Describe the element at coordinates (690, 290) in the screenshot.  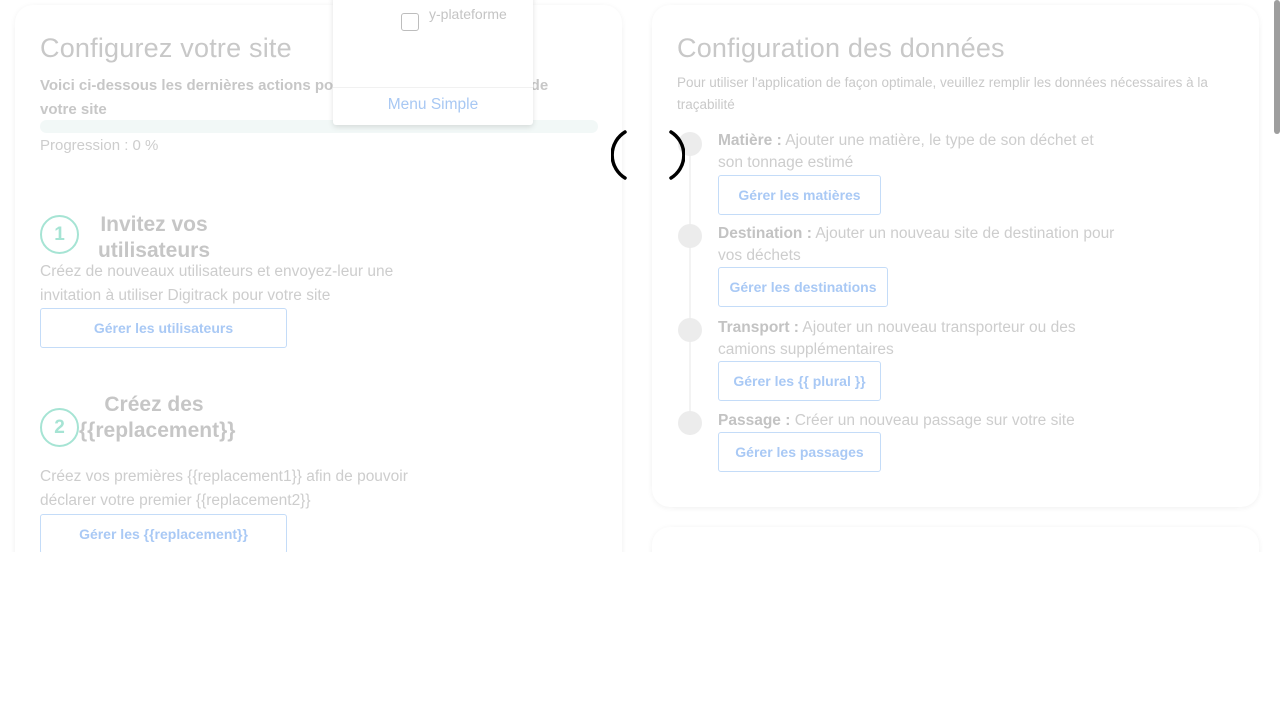
I see `timeline-line` at that location.